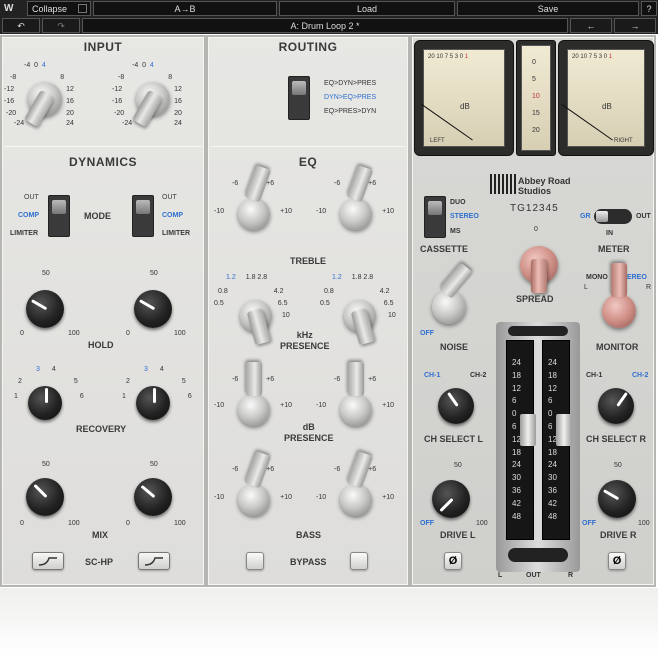 The width and height of the screenshot is (658, 658). Describe the element at coordinates (597, 277) in the screenshot. I see `monitor-mono: MONO` at that location.